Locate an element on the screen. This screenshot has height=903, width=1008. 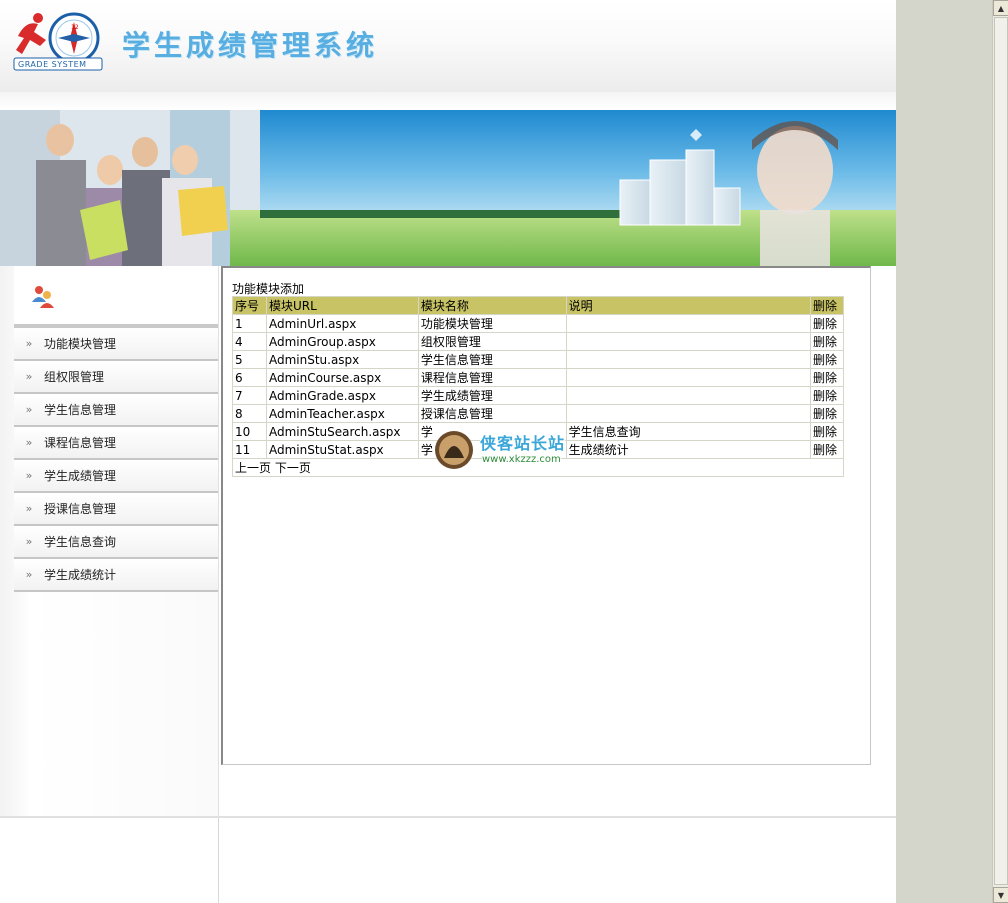
table-row: 5 AdminStu.aspx 学生信息管理 删除 is located at coordinates (538, 359).